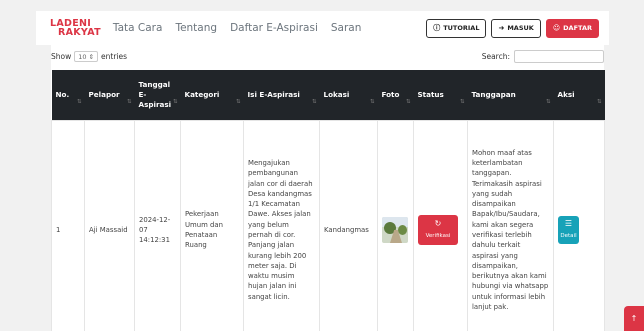  What do you see at coordinates (501, 28) in the screenshot?
I see `sign-in-icon: ➜` at bounding box center [501, 28].